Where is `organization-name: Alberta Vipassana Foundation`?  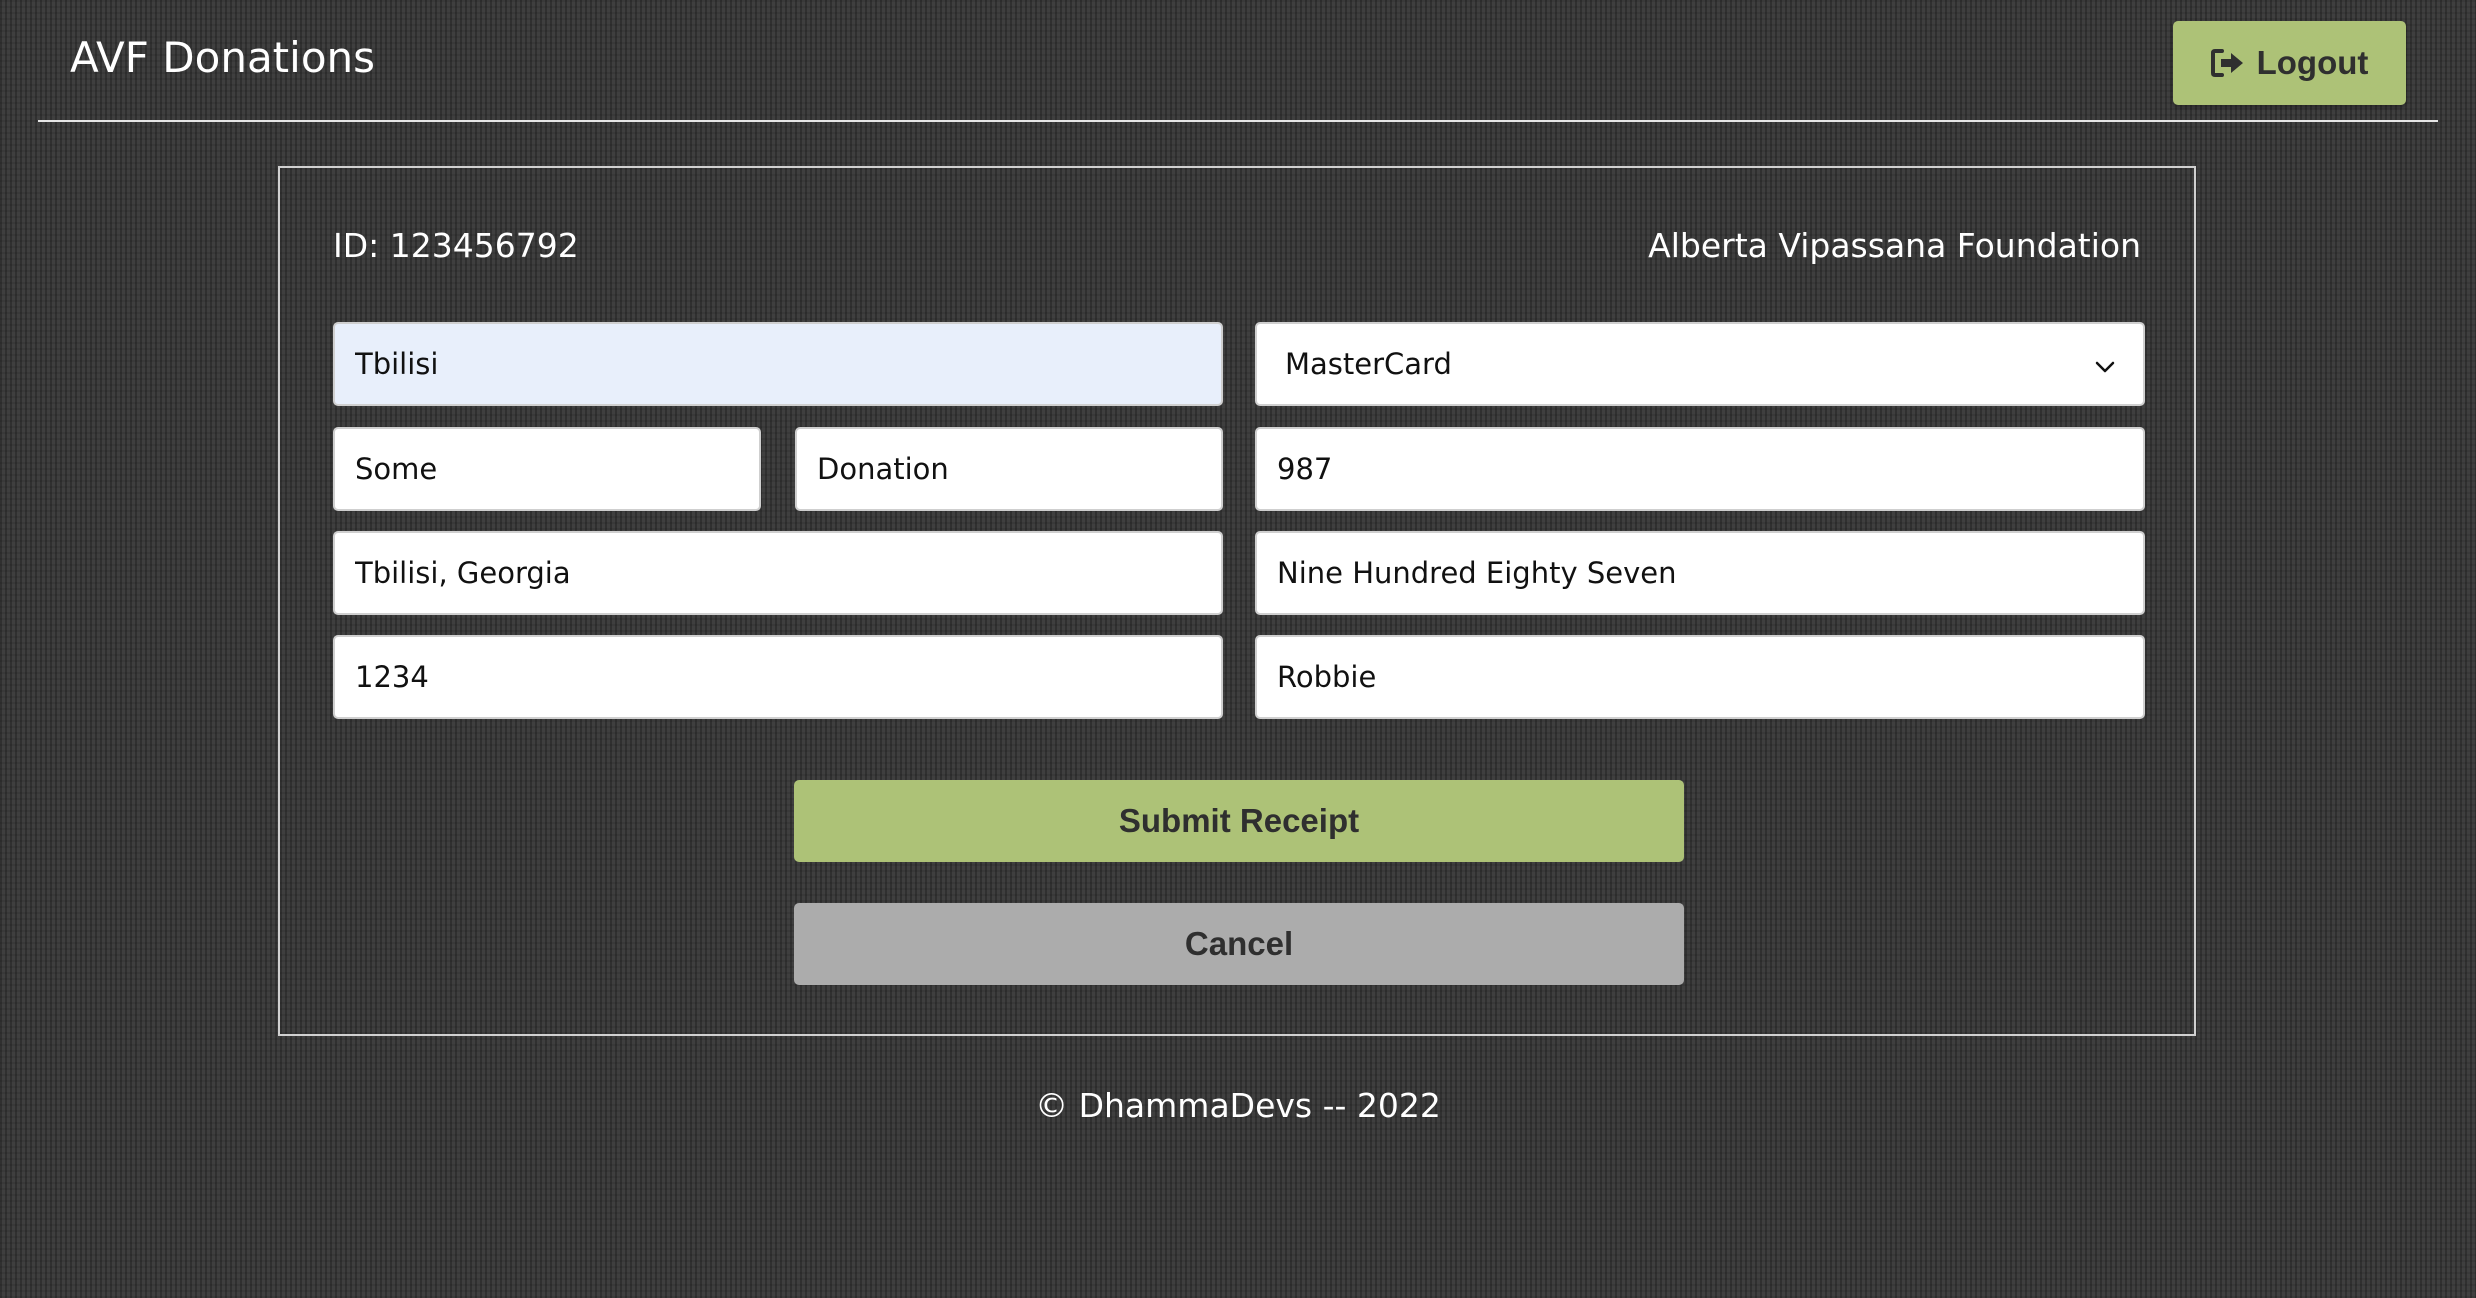 organization-name: Alberta Vipassana Foundation is located at coordinates (1894, 245).